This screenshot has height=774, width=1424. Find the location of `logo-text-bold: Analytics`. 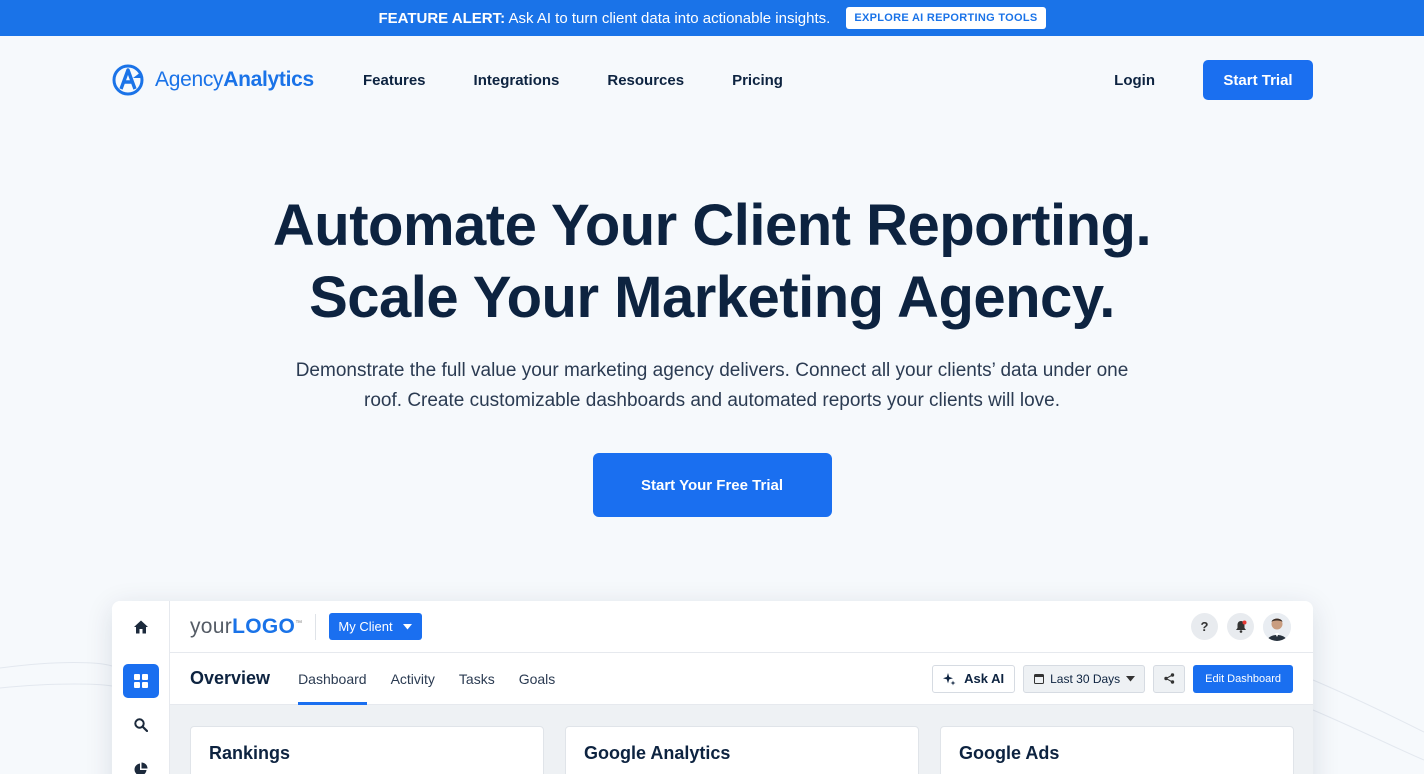

logo-text-bold: Analytics is located at coordinates (268, 79).